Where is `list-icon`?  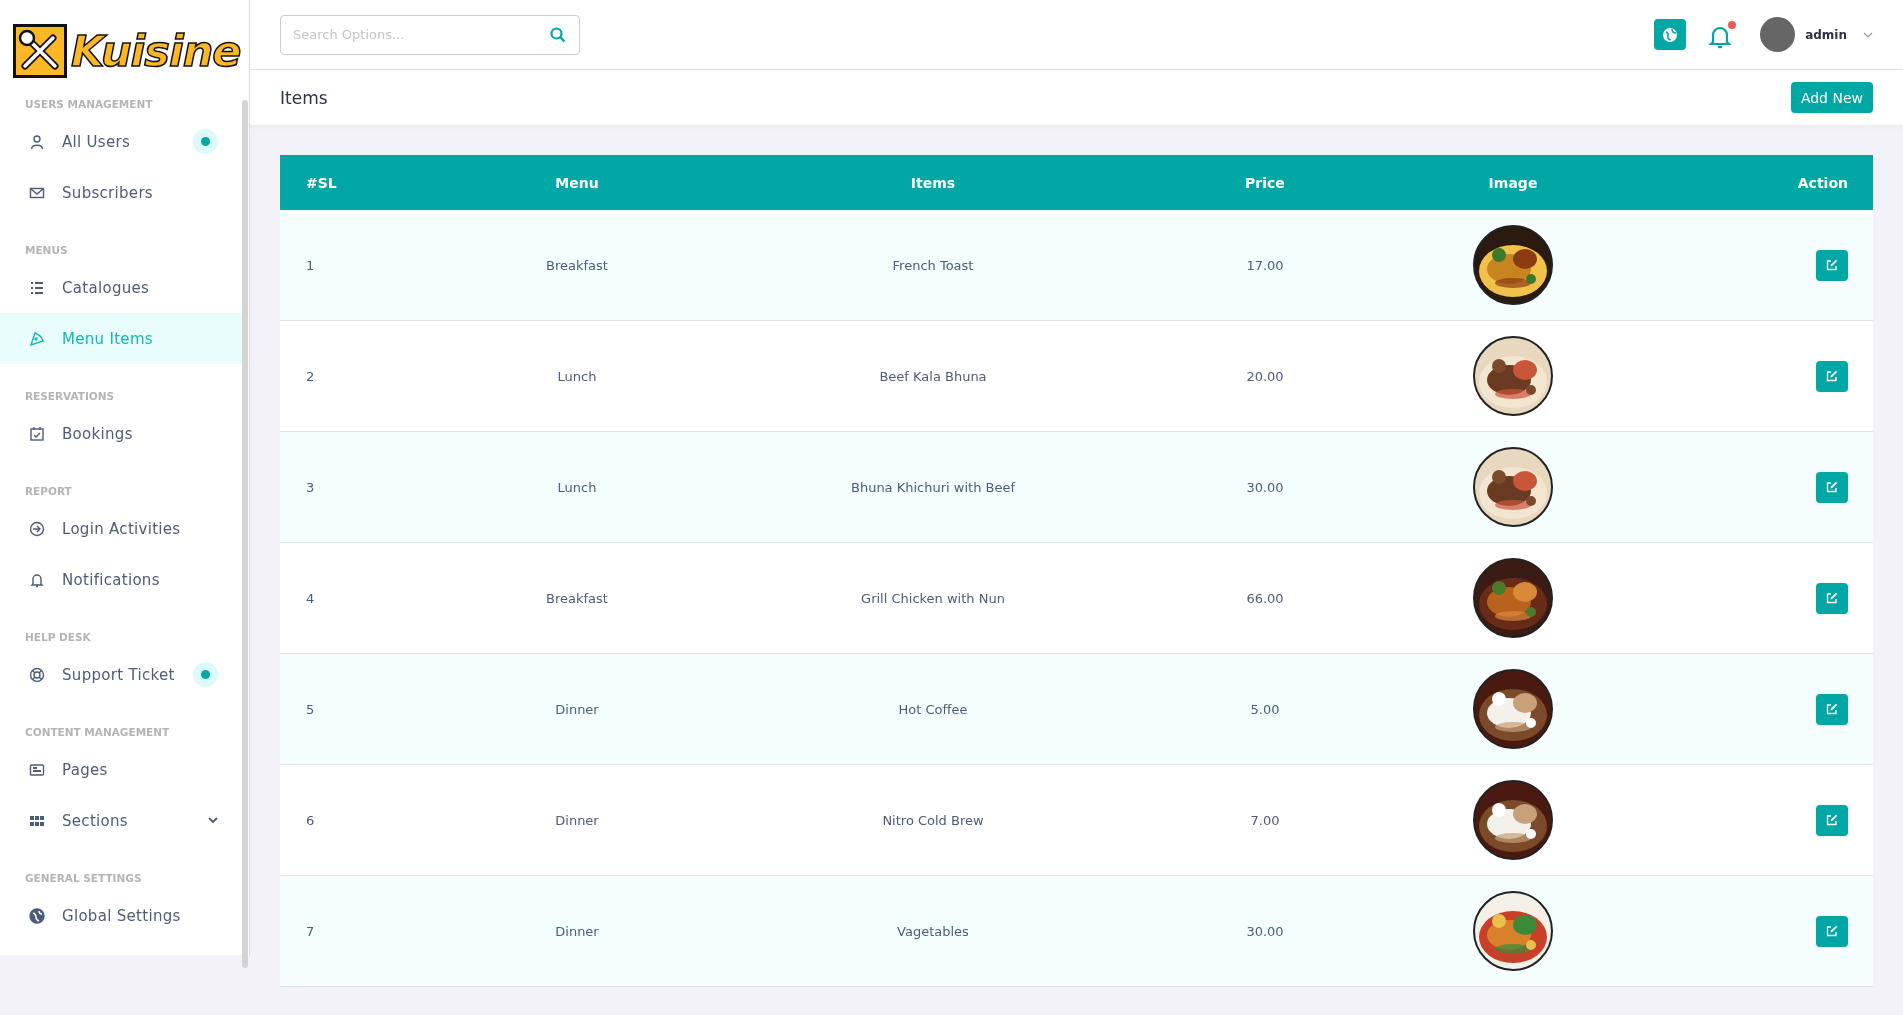
list-icon is located at coordinates (37, 287).